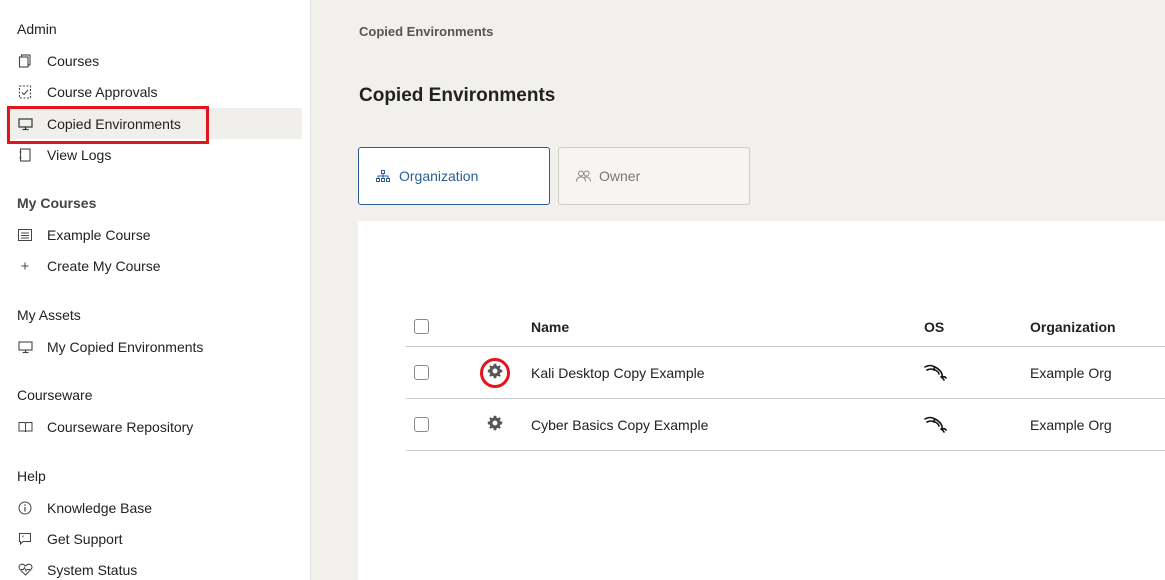  I want to click on info-icon, so click(25, 508).